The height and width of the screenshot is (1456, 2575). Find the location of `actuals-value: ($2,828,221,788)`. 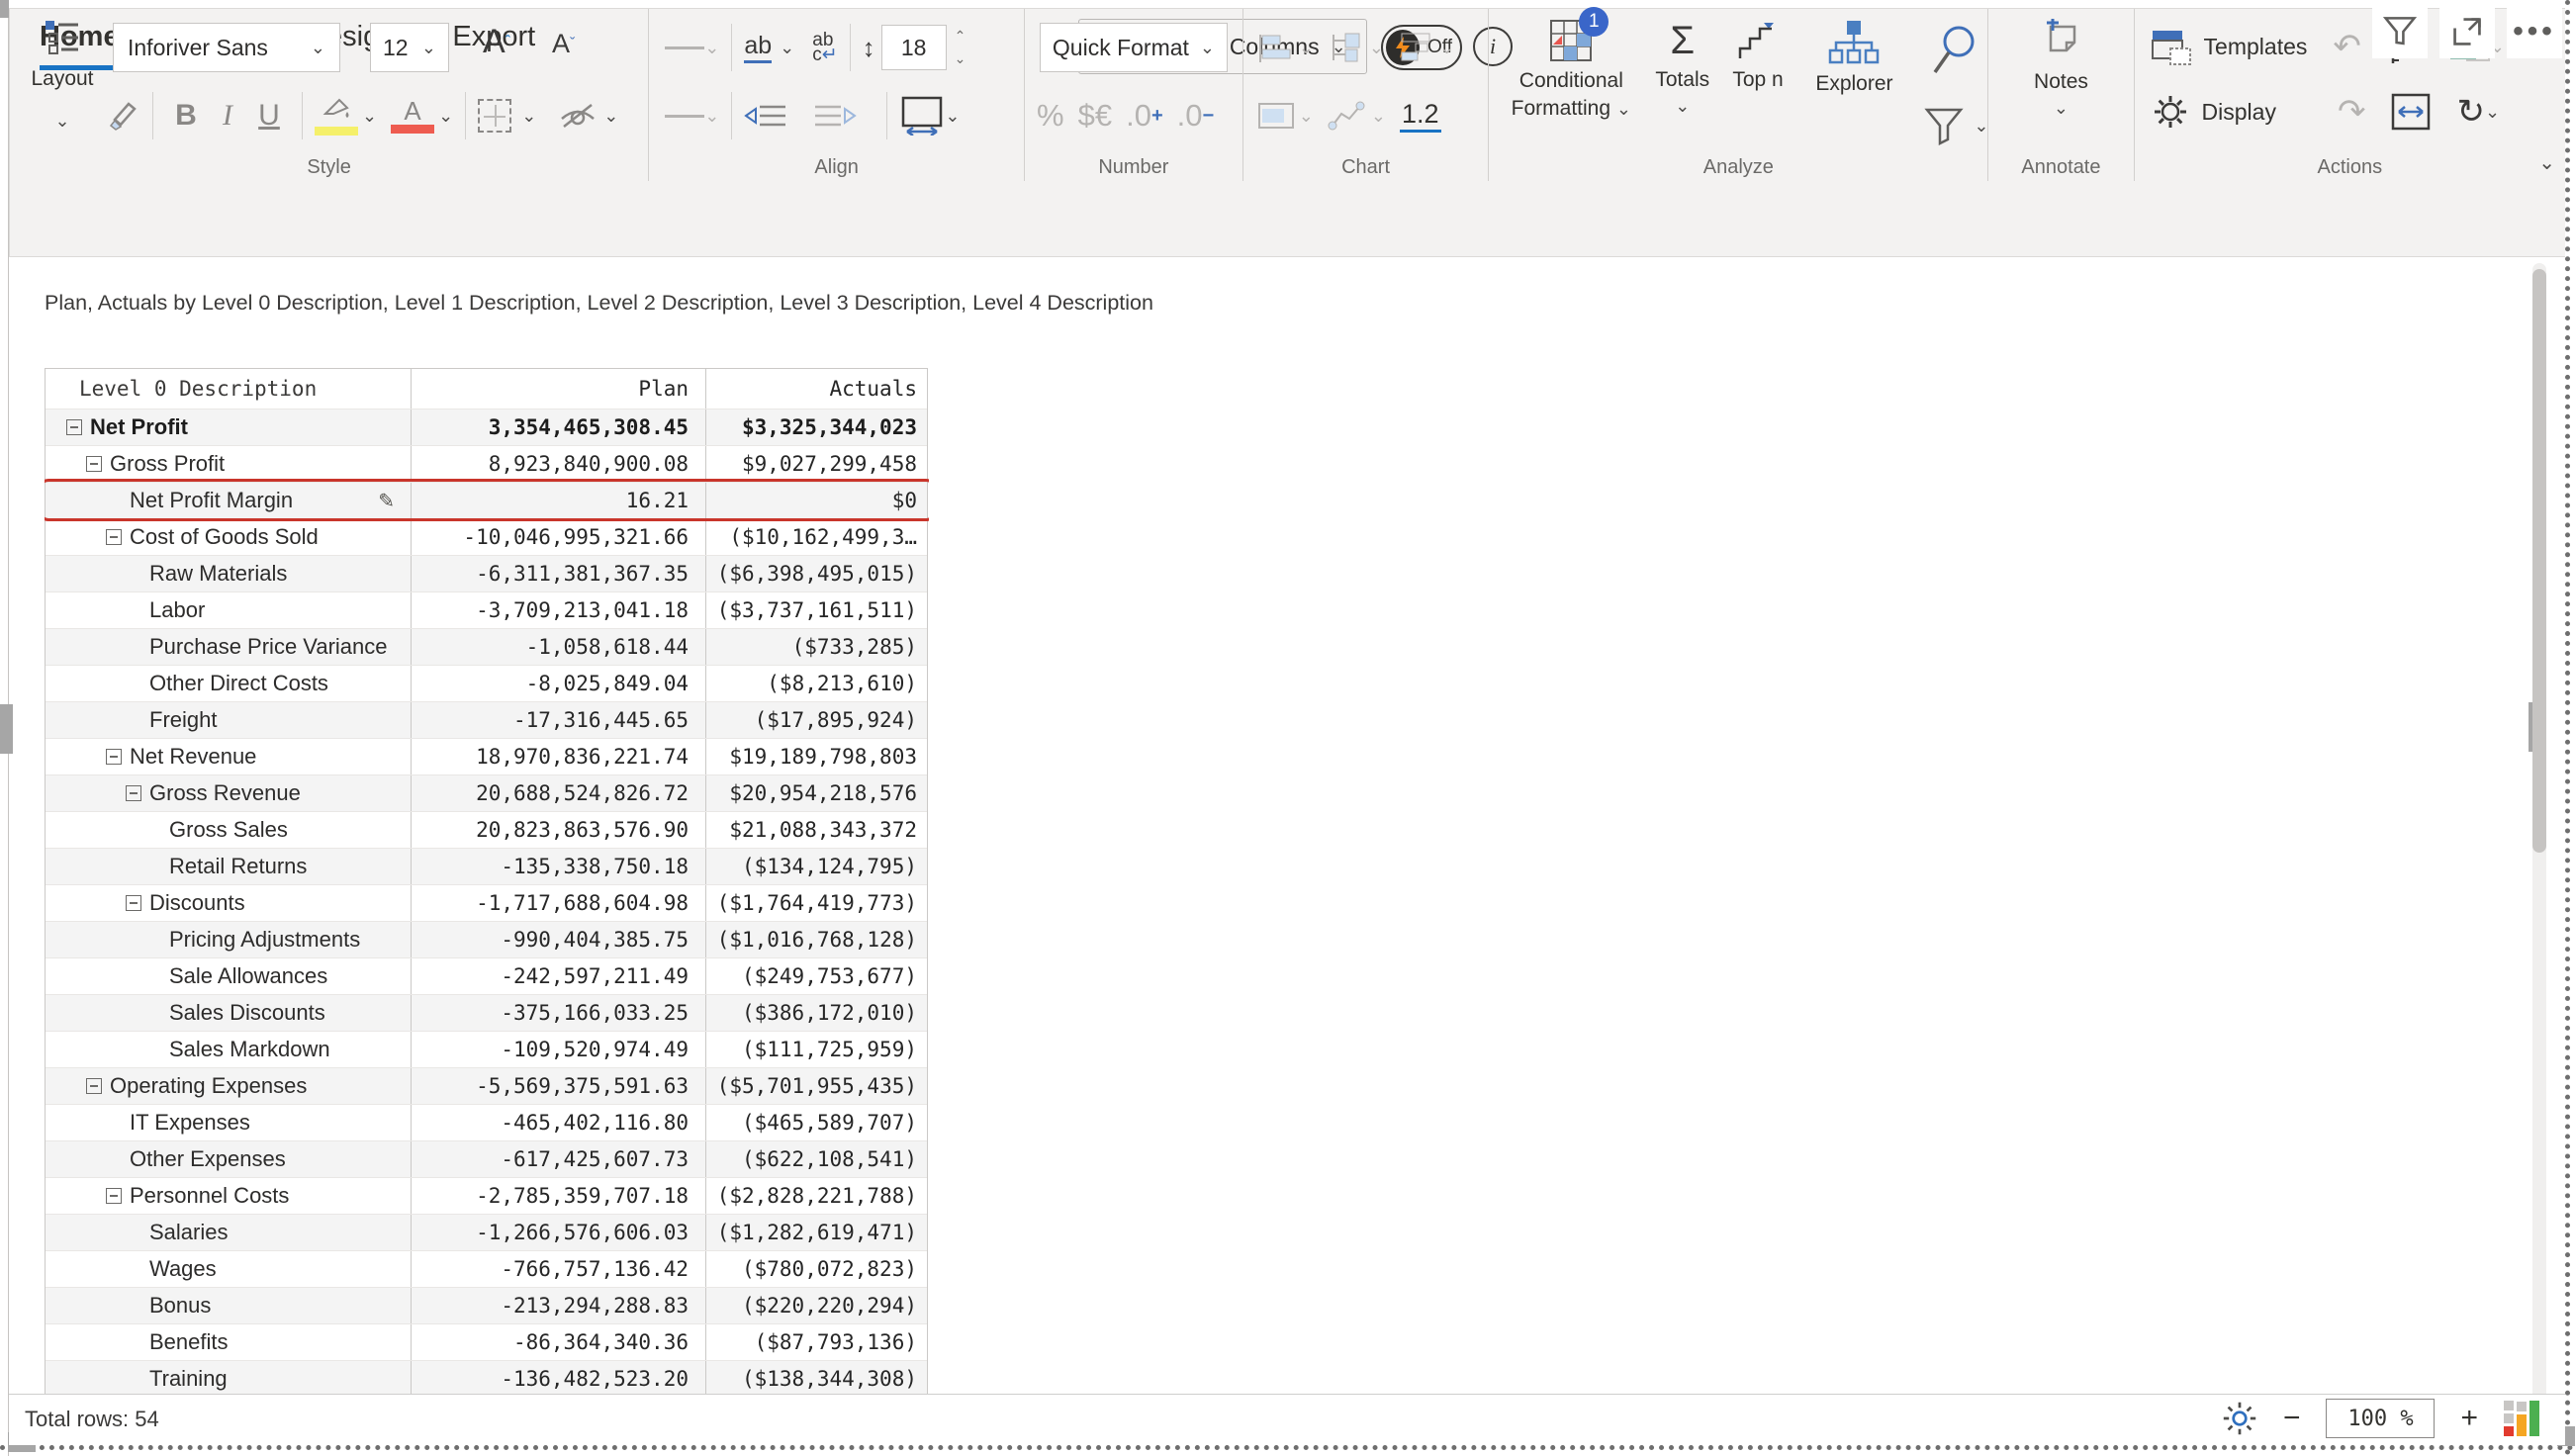

actuals-value: ($2,828,221,788) is located at coordinates (816, 1196).